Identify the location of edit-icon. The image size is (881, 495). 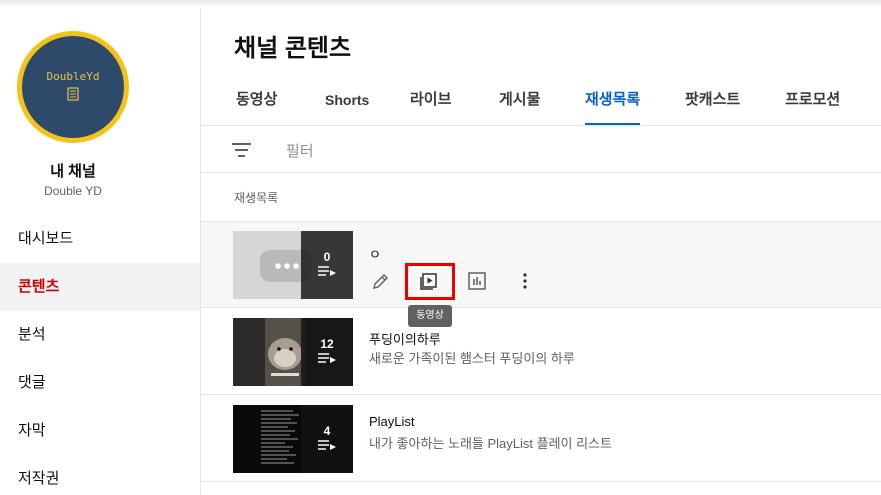
(381, 281).